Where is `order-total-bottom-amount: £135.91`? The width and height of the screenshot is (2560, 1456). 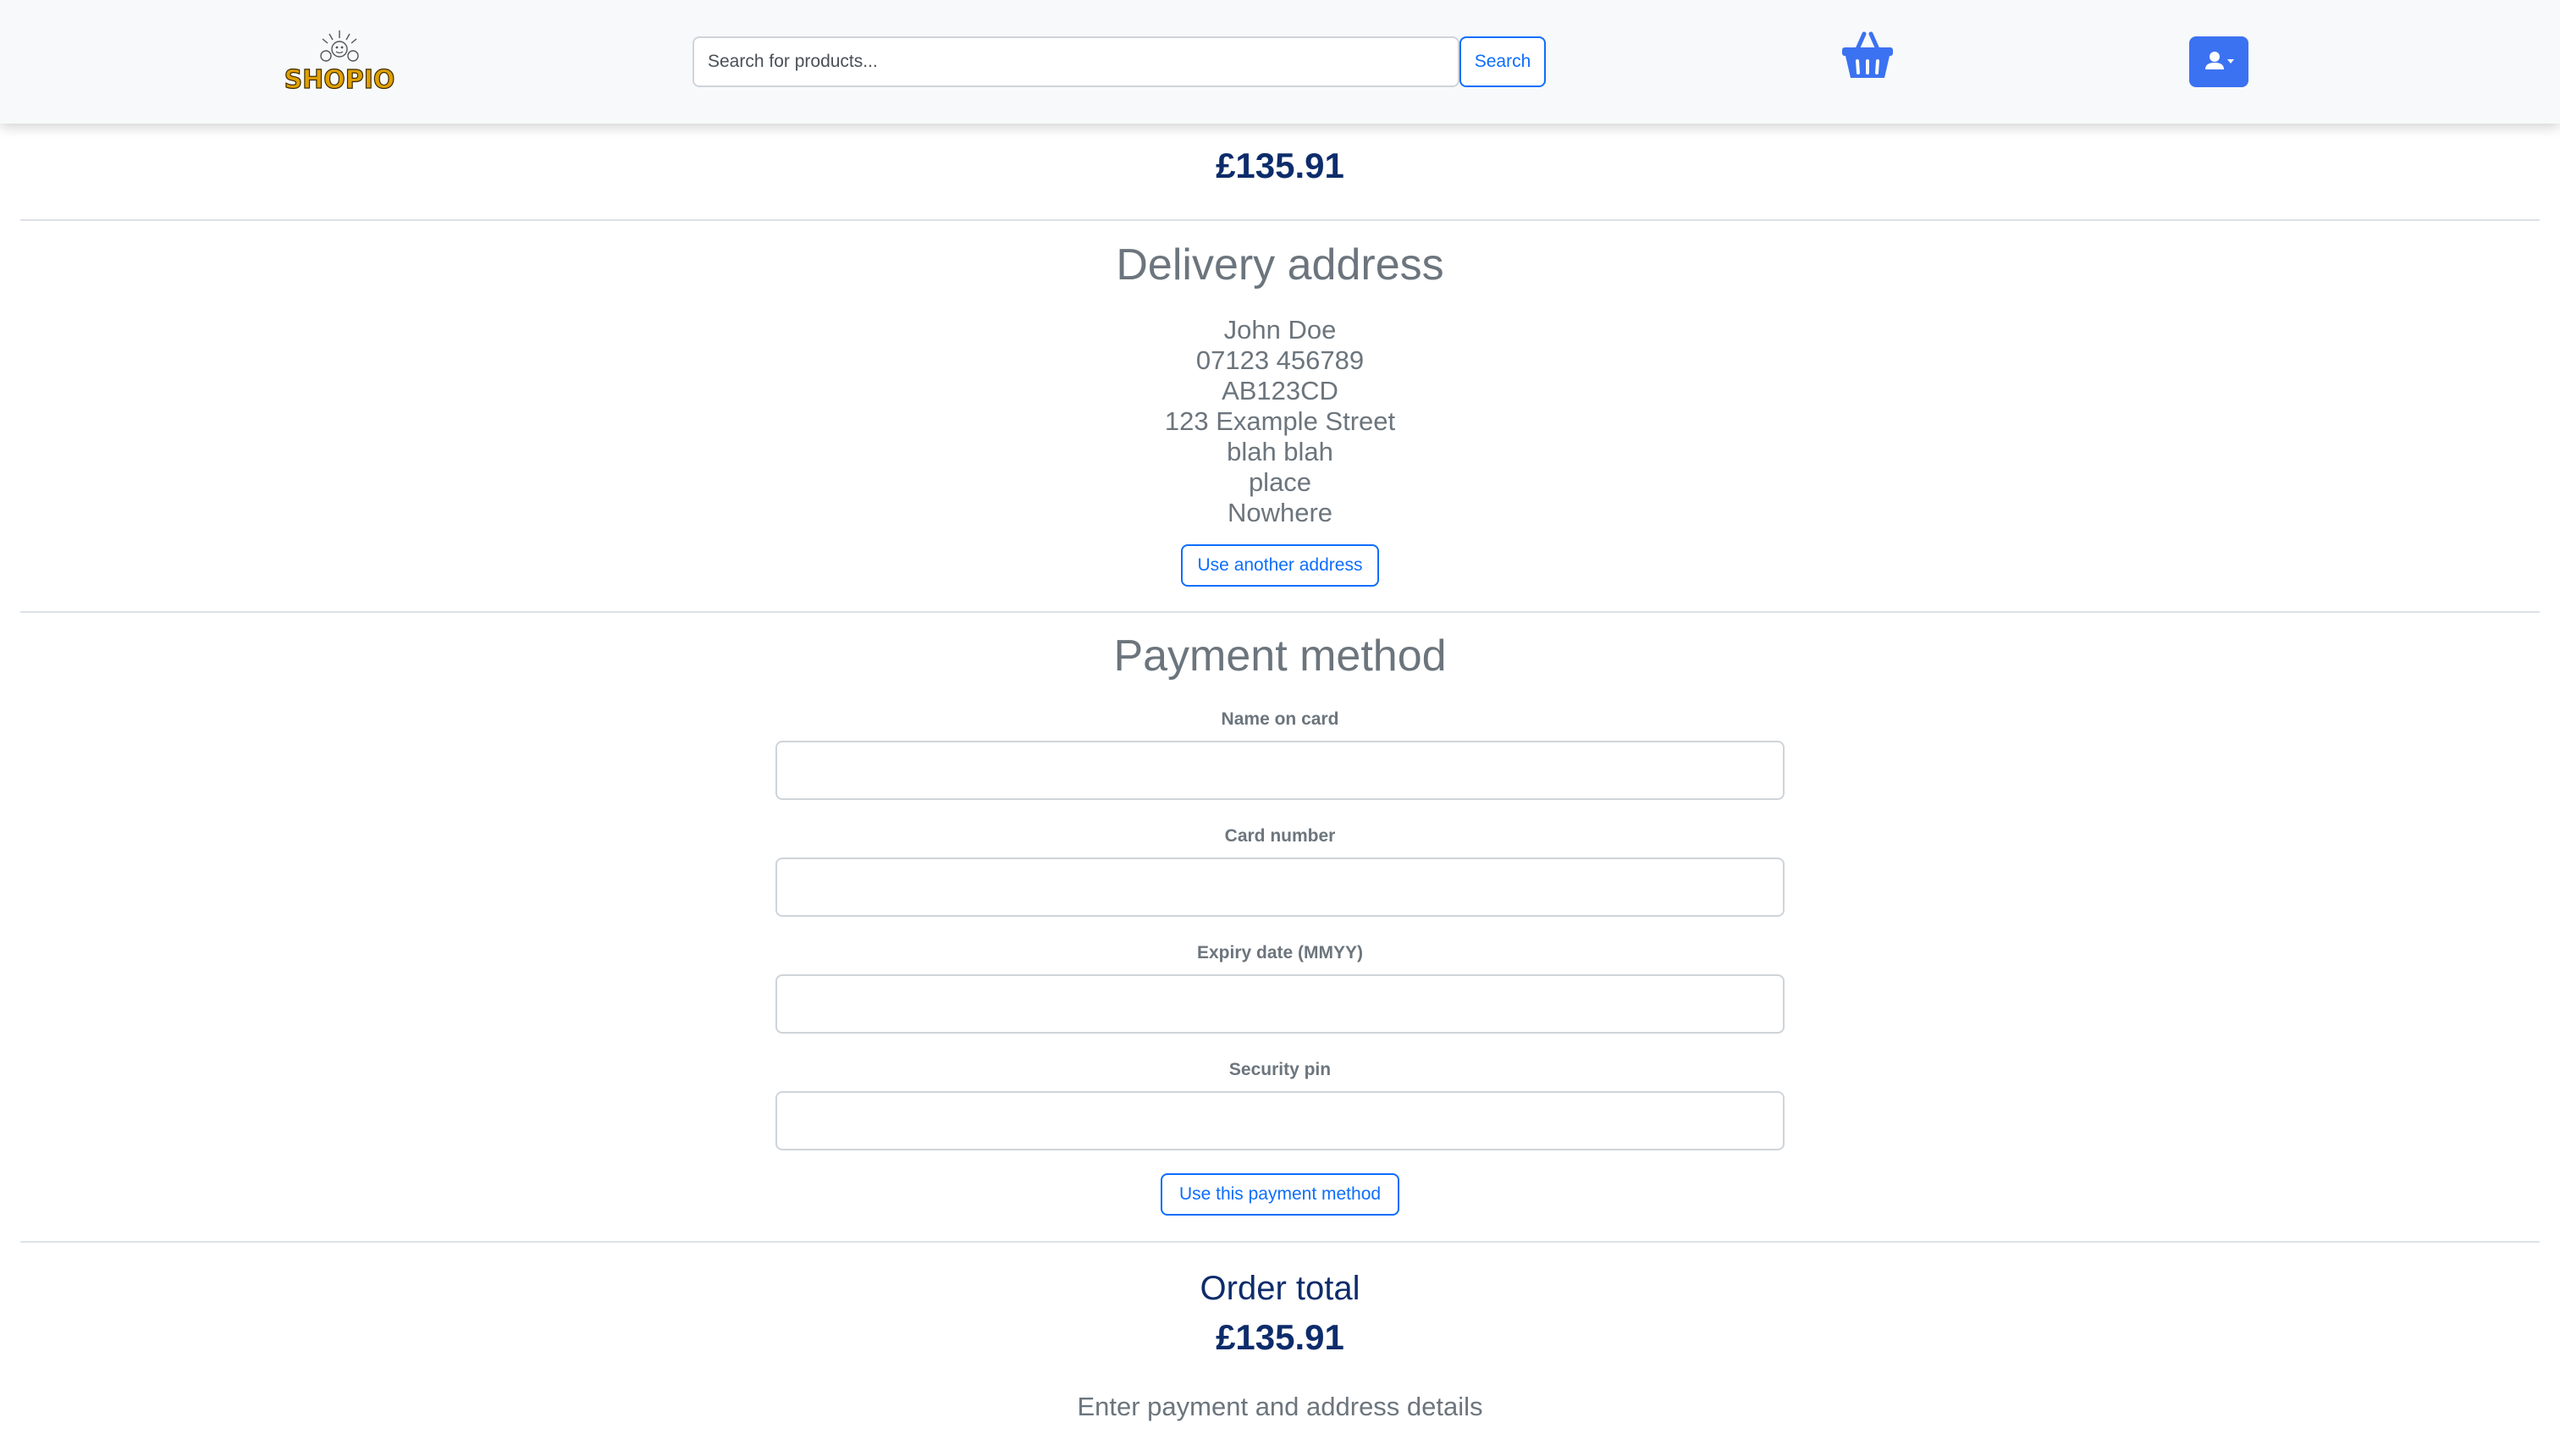 order-total-bottom-amount: £135.91 is located at coordinates (1280, 1337).